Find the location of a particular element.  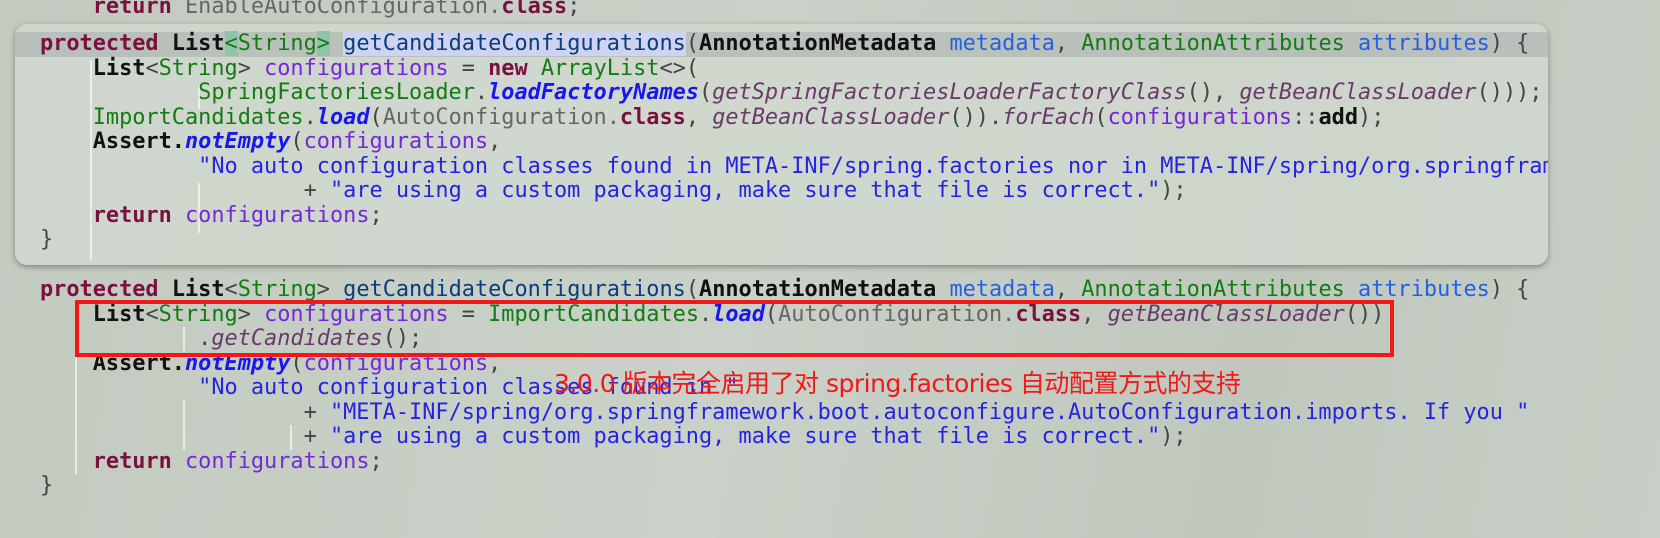

code-token: <>( is located at coordinates (679, 68).